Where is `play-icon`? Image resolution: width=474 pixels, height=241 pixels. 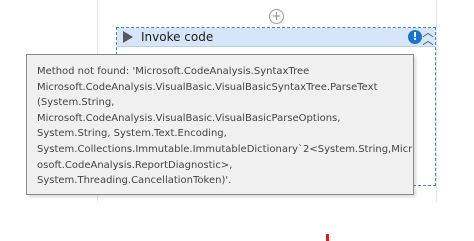 play-icon is located at coordinates (128, 37).